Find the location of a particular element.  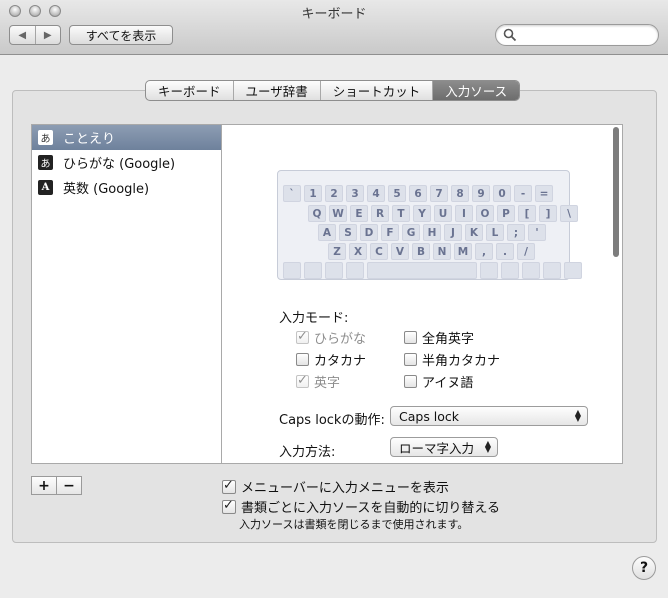

key: H is located at coordinates (432, 232).